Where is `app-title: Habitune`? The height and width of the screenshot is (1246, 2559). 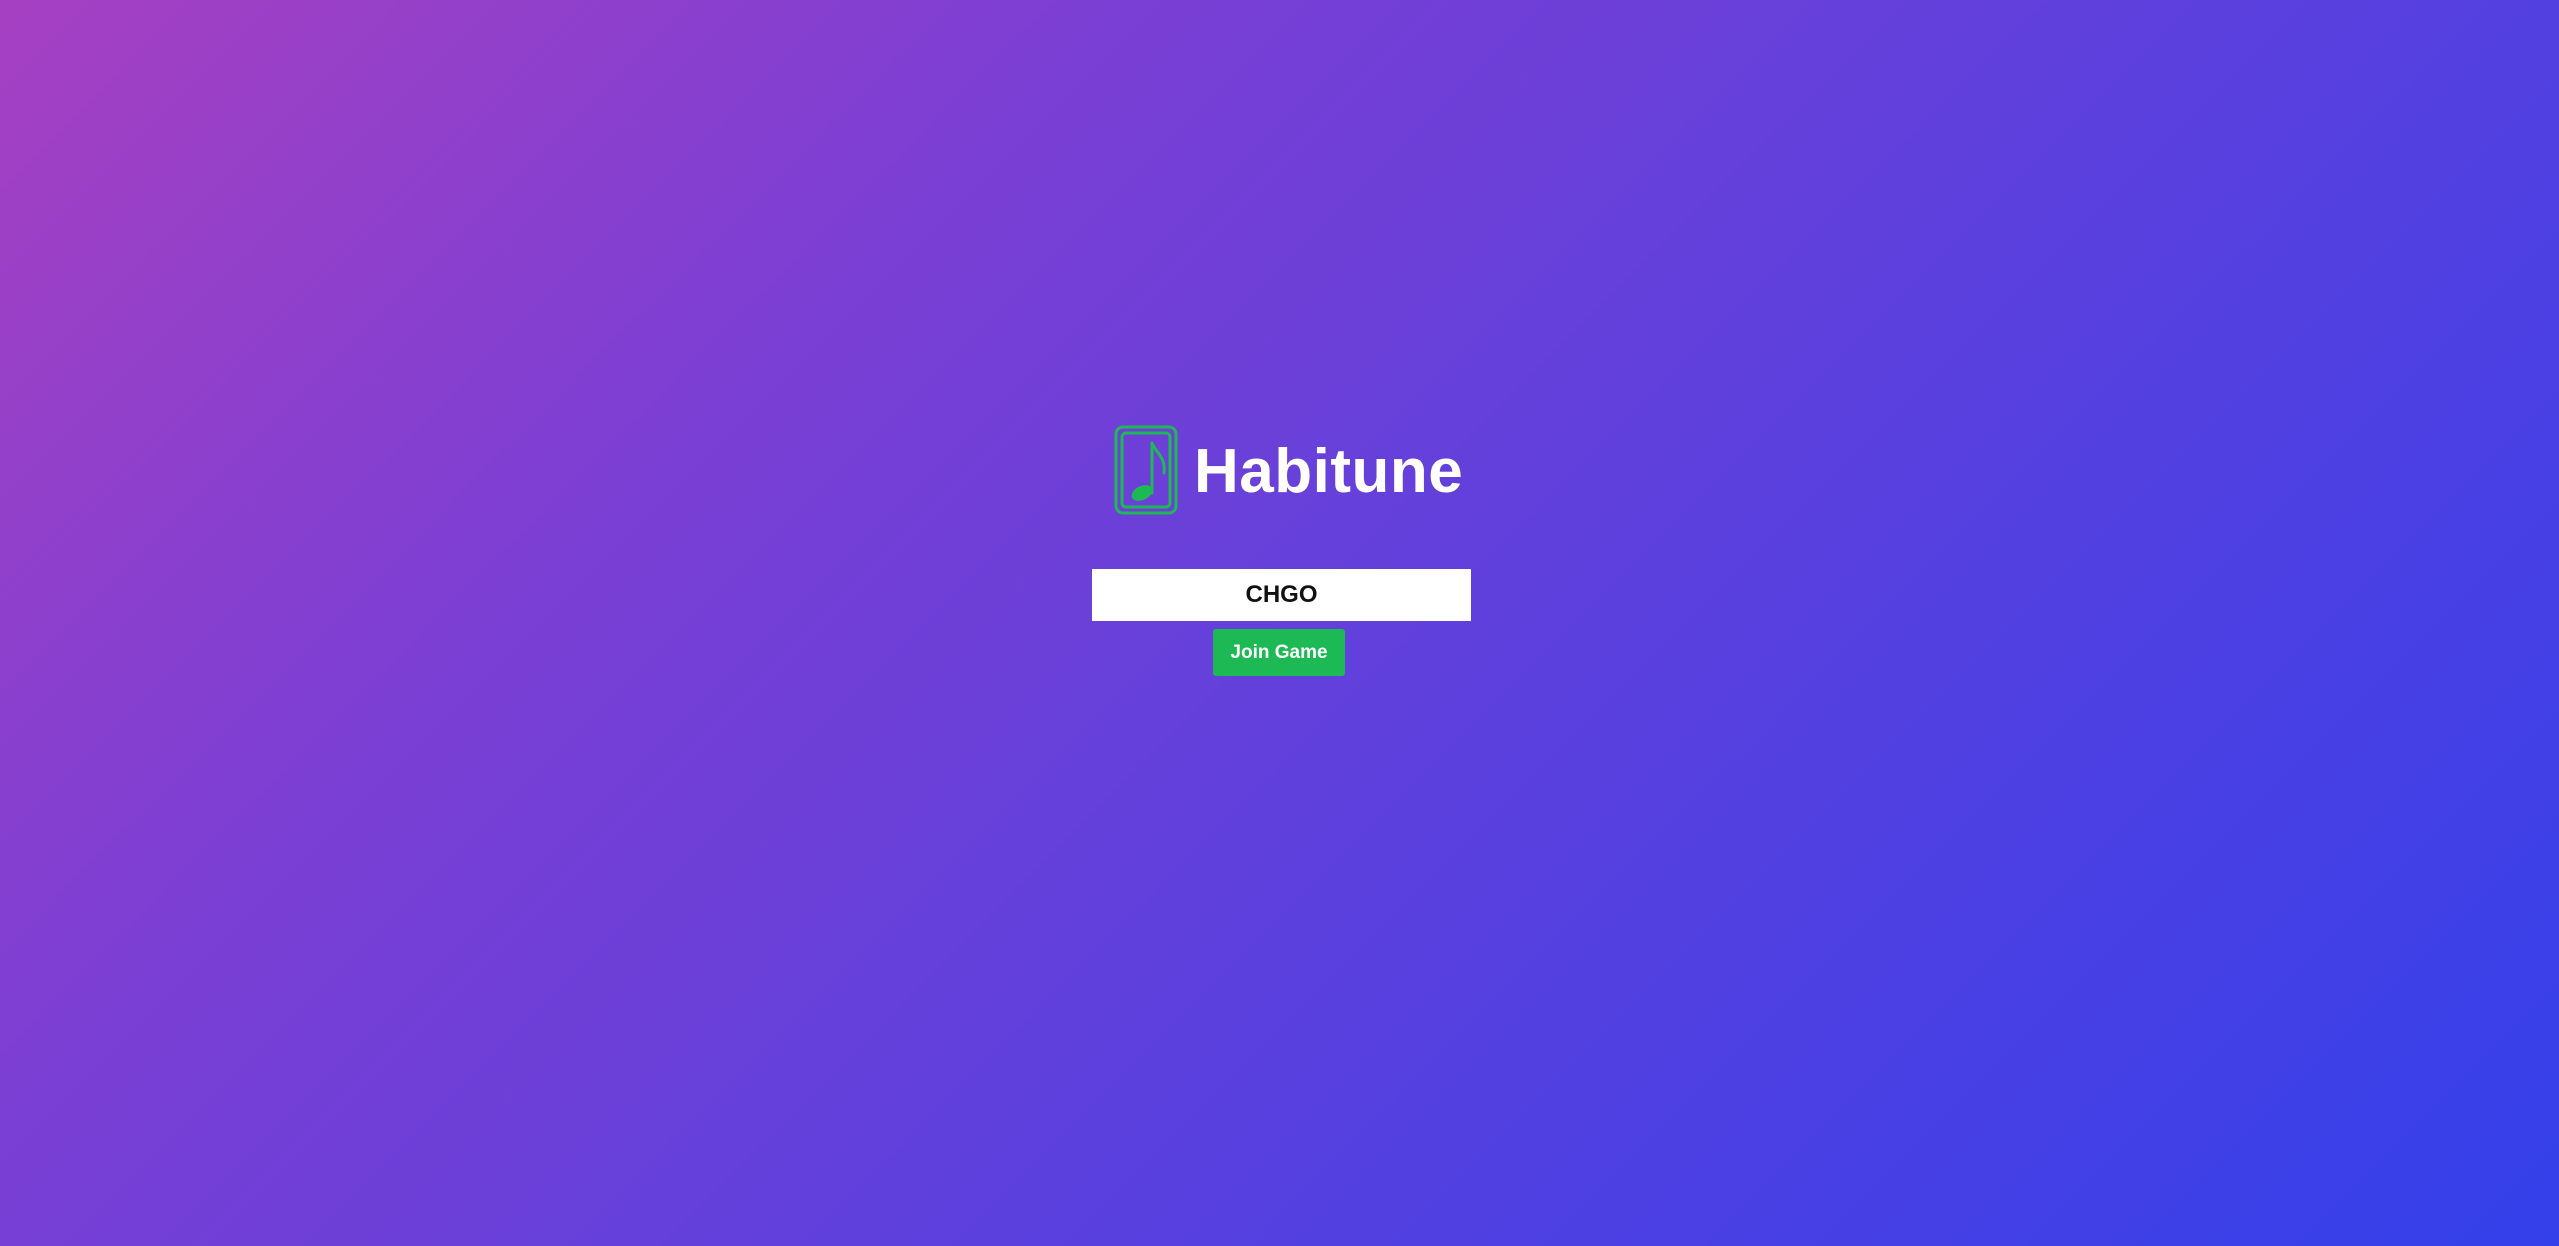 app-title: Habitune is located at coordinates (1329, 471).